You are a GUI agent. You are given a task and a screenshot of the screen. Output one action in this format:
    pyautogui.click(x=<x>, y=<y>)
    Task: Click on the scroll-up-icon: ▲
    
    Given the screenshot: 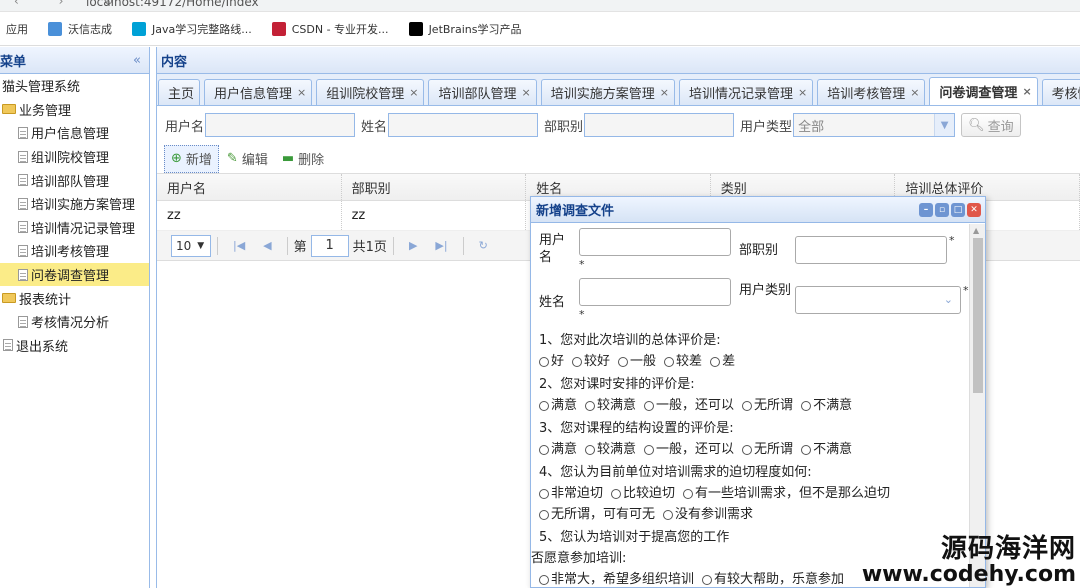 What is the action you would take?
    pyautogui.click(x=976, y=230)
    